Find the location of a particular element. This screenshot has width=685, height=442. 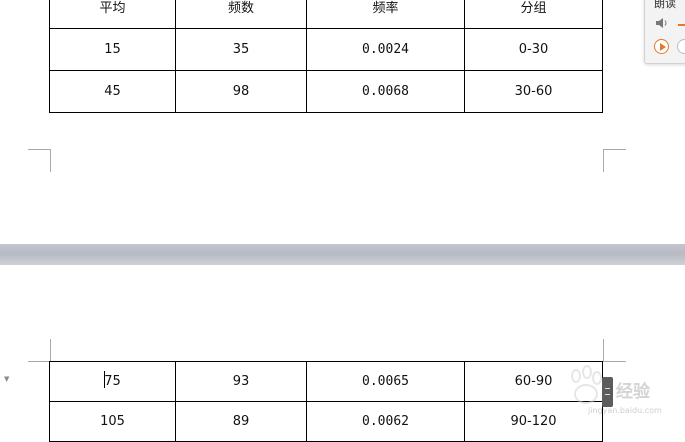

stop-button is located at coordinates (681, 46).